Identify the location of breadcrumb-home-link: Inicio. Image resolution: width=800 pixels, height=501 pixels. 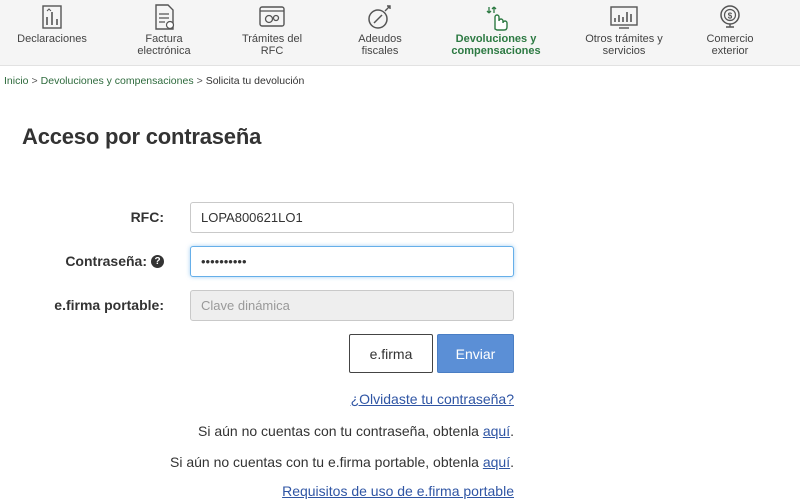
(16, 81).